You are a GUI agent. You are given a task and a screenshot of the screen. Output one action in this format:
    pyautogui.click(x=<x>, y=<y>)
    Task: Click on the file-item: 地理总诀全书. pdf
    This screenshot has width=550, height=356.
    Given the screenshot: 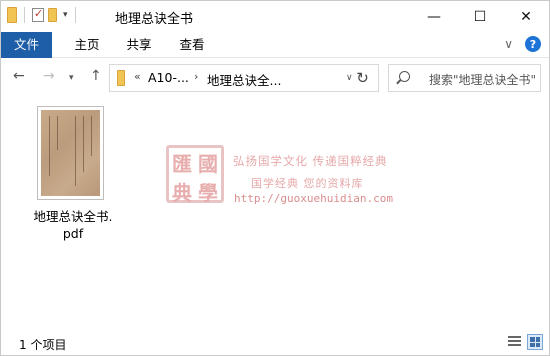 What is the action you would take?
    pyautogui.click(x=73, y=172)
    